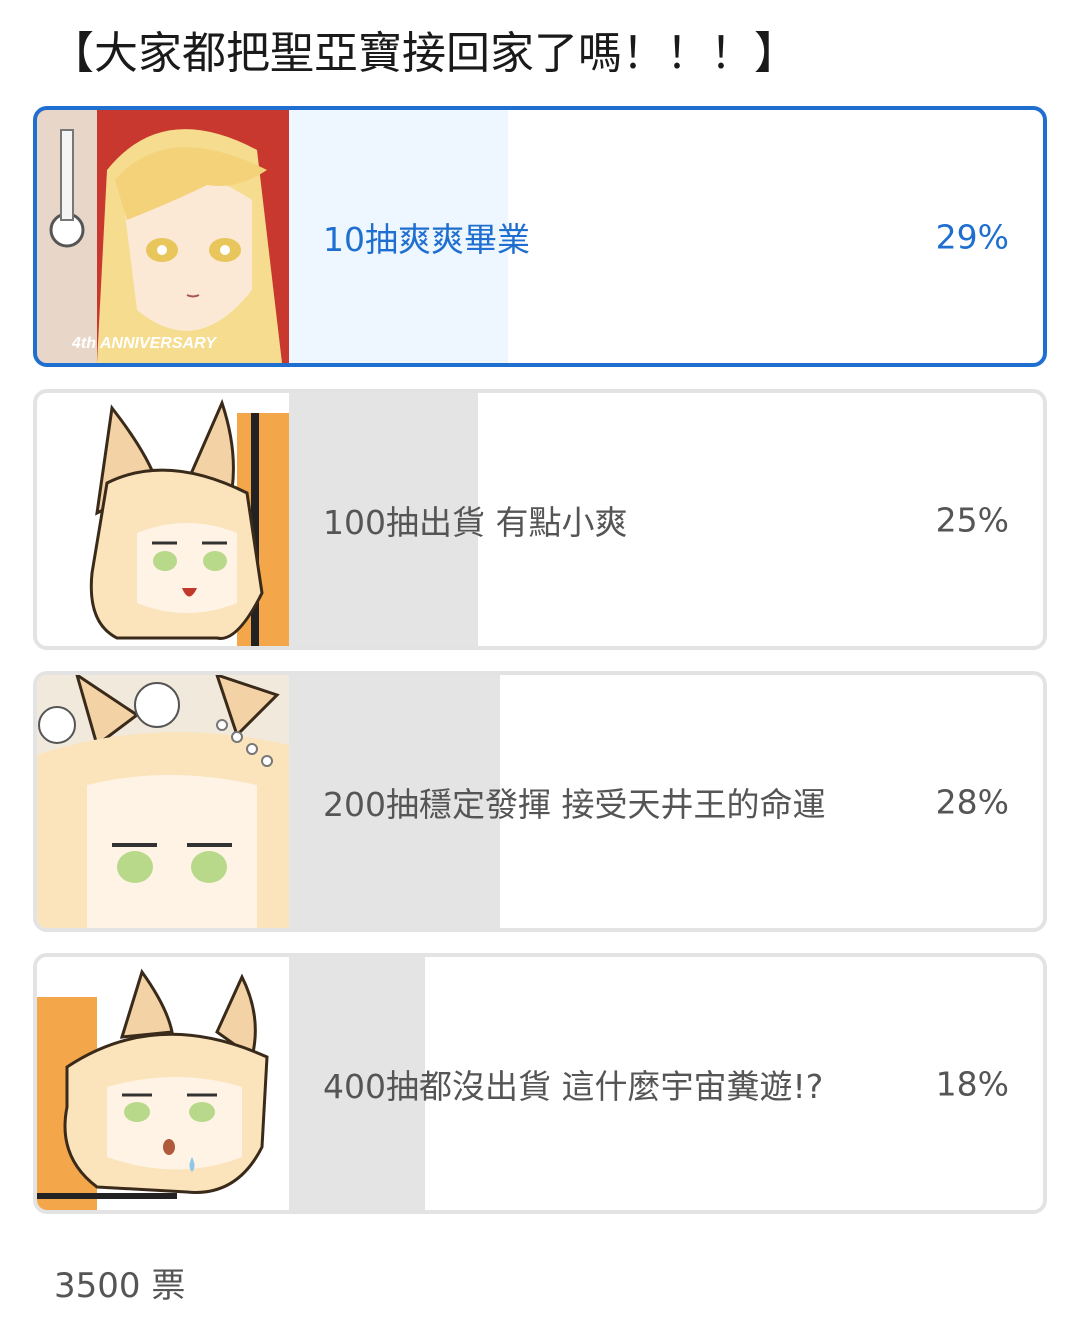 This screenshot has height=1331, width=1080. Describe the element at coordinates (144, 343) in the screenshot. I see `anniversary-logo-text: 4th ANNIVERSARY` at that location.